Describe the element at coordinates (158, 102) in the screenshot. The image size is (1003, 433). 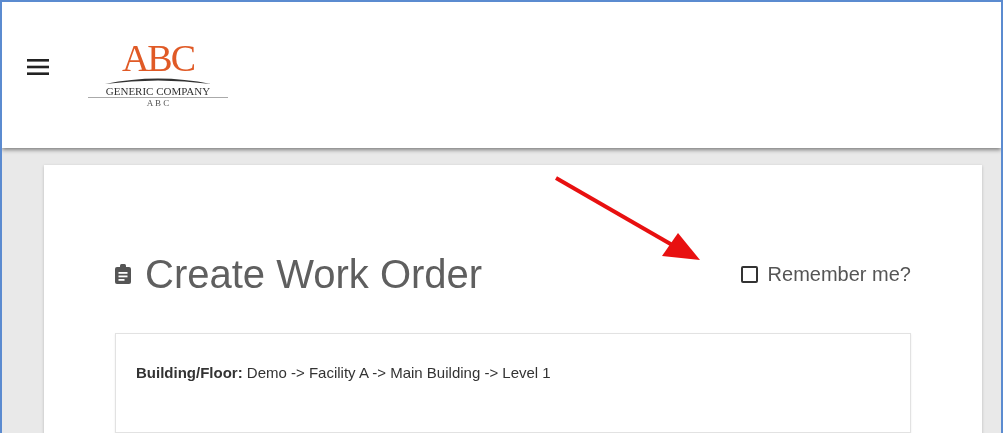
I see `logo-tagline: A B C` at that location.